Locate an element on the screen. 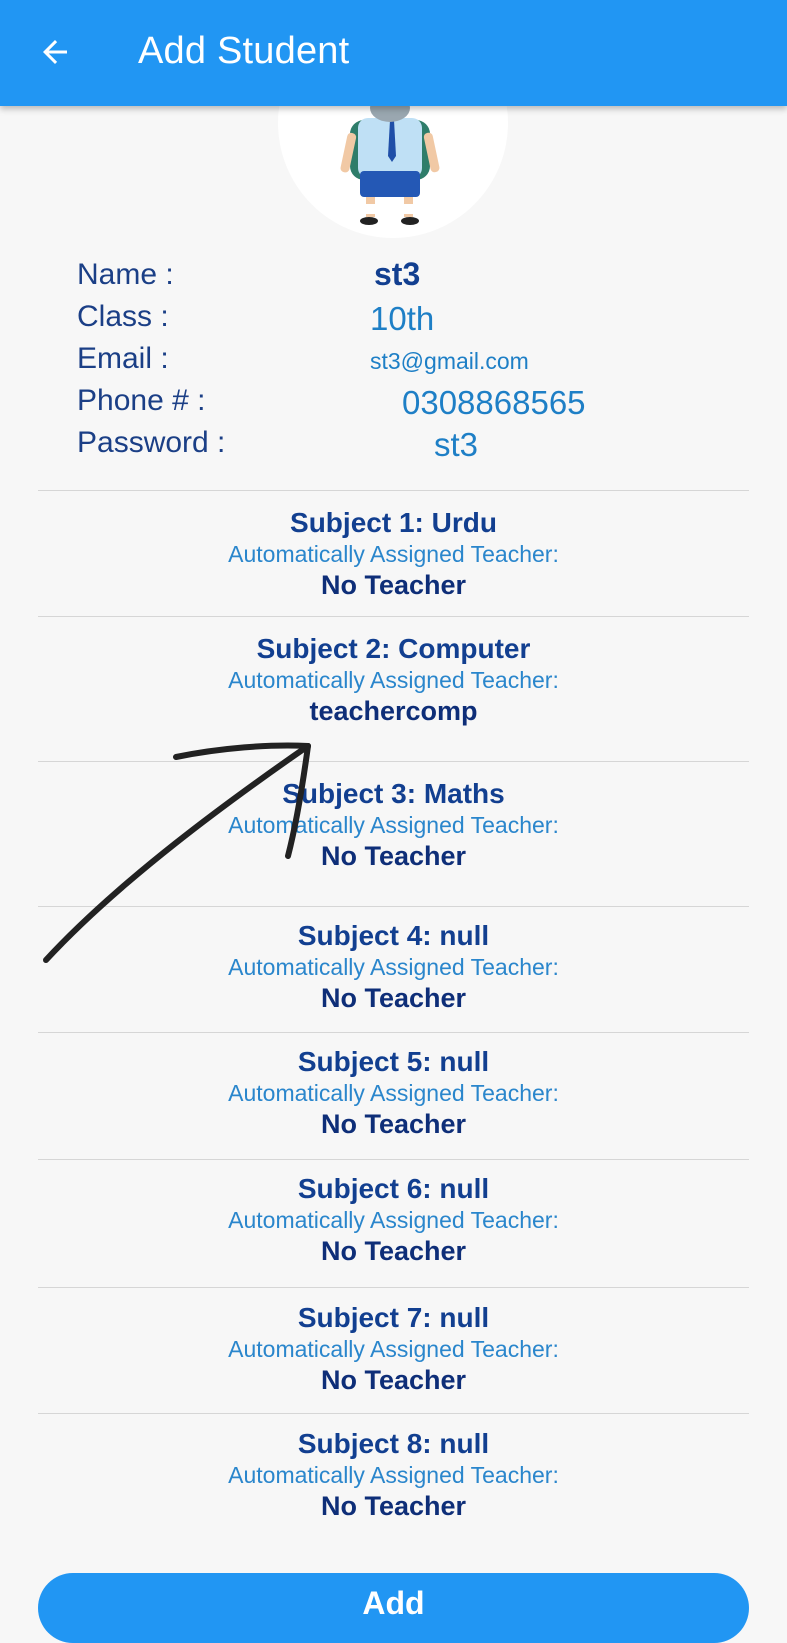  subject-title: Subject 7: null is located at coordinates (393, 1317).